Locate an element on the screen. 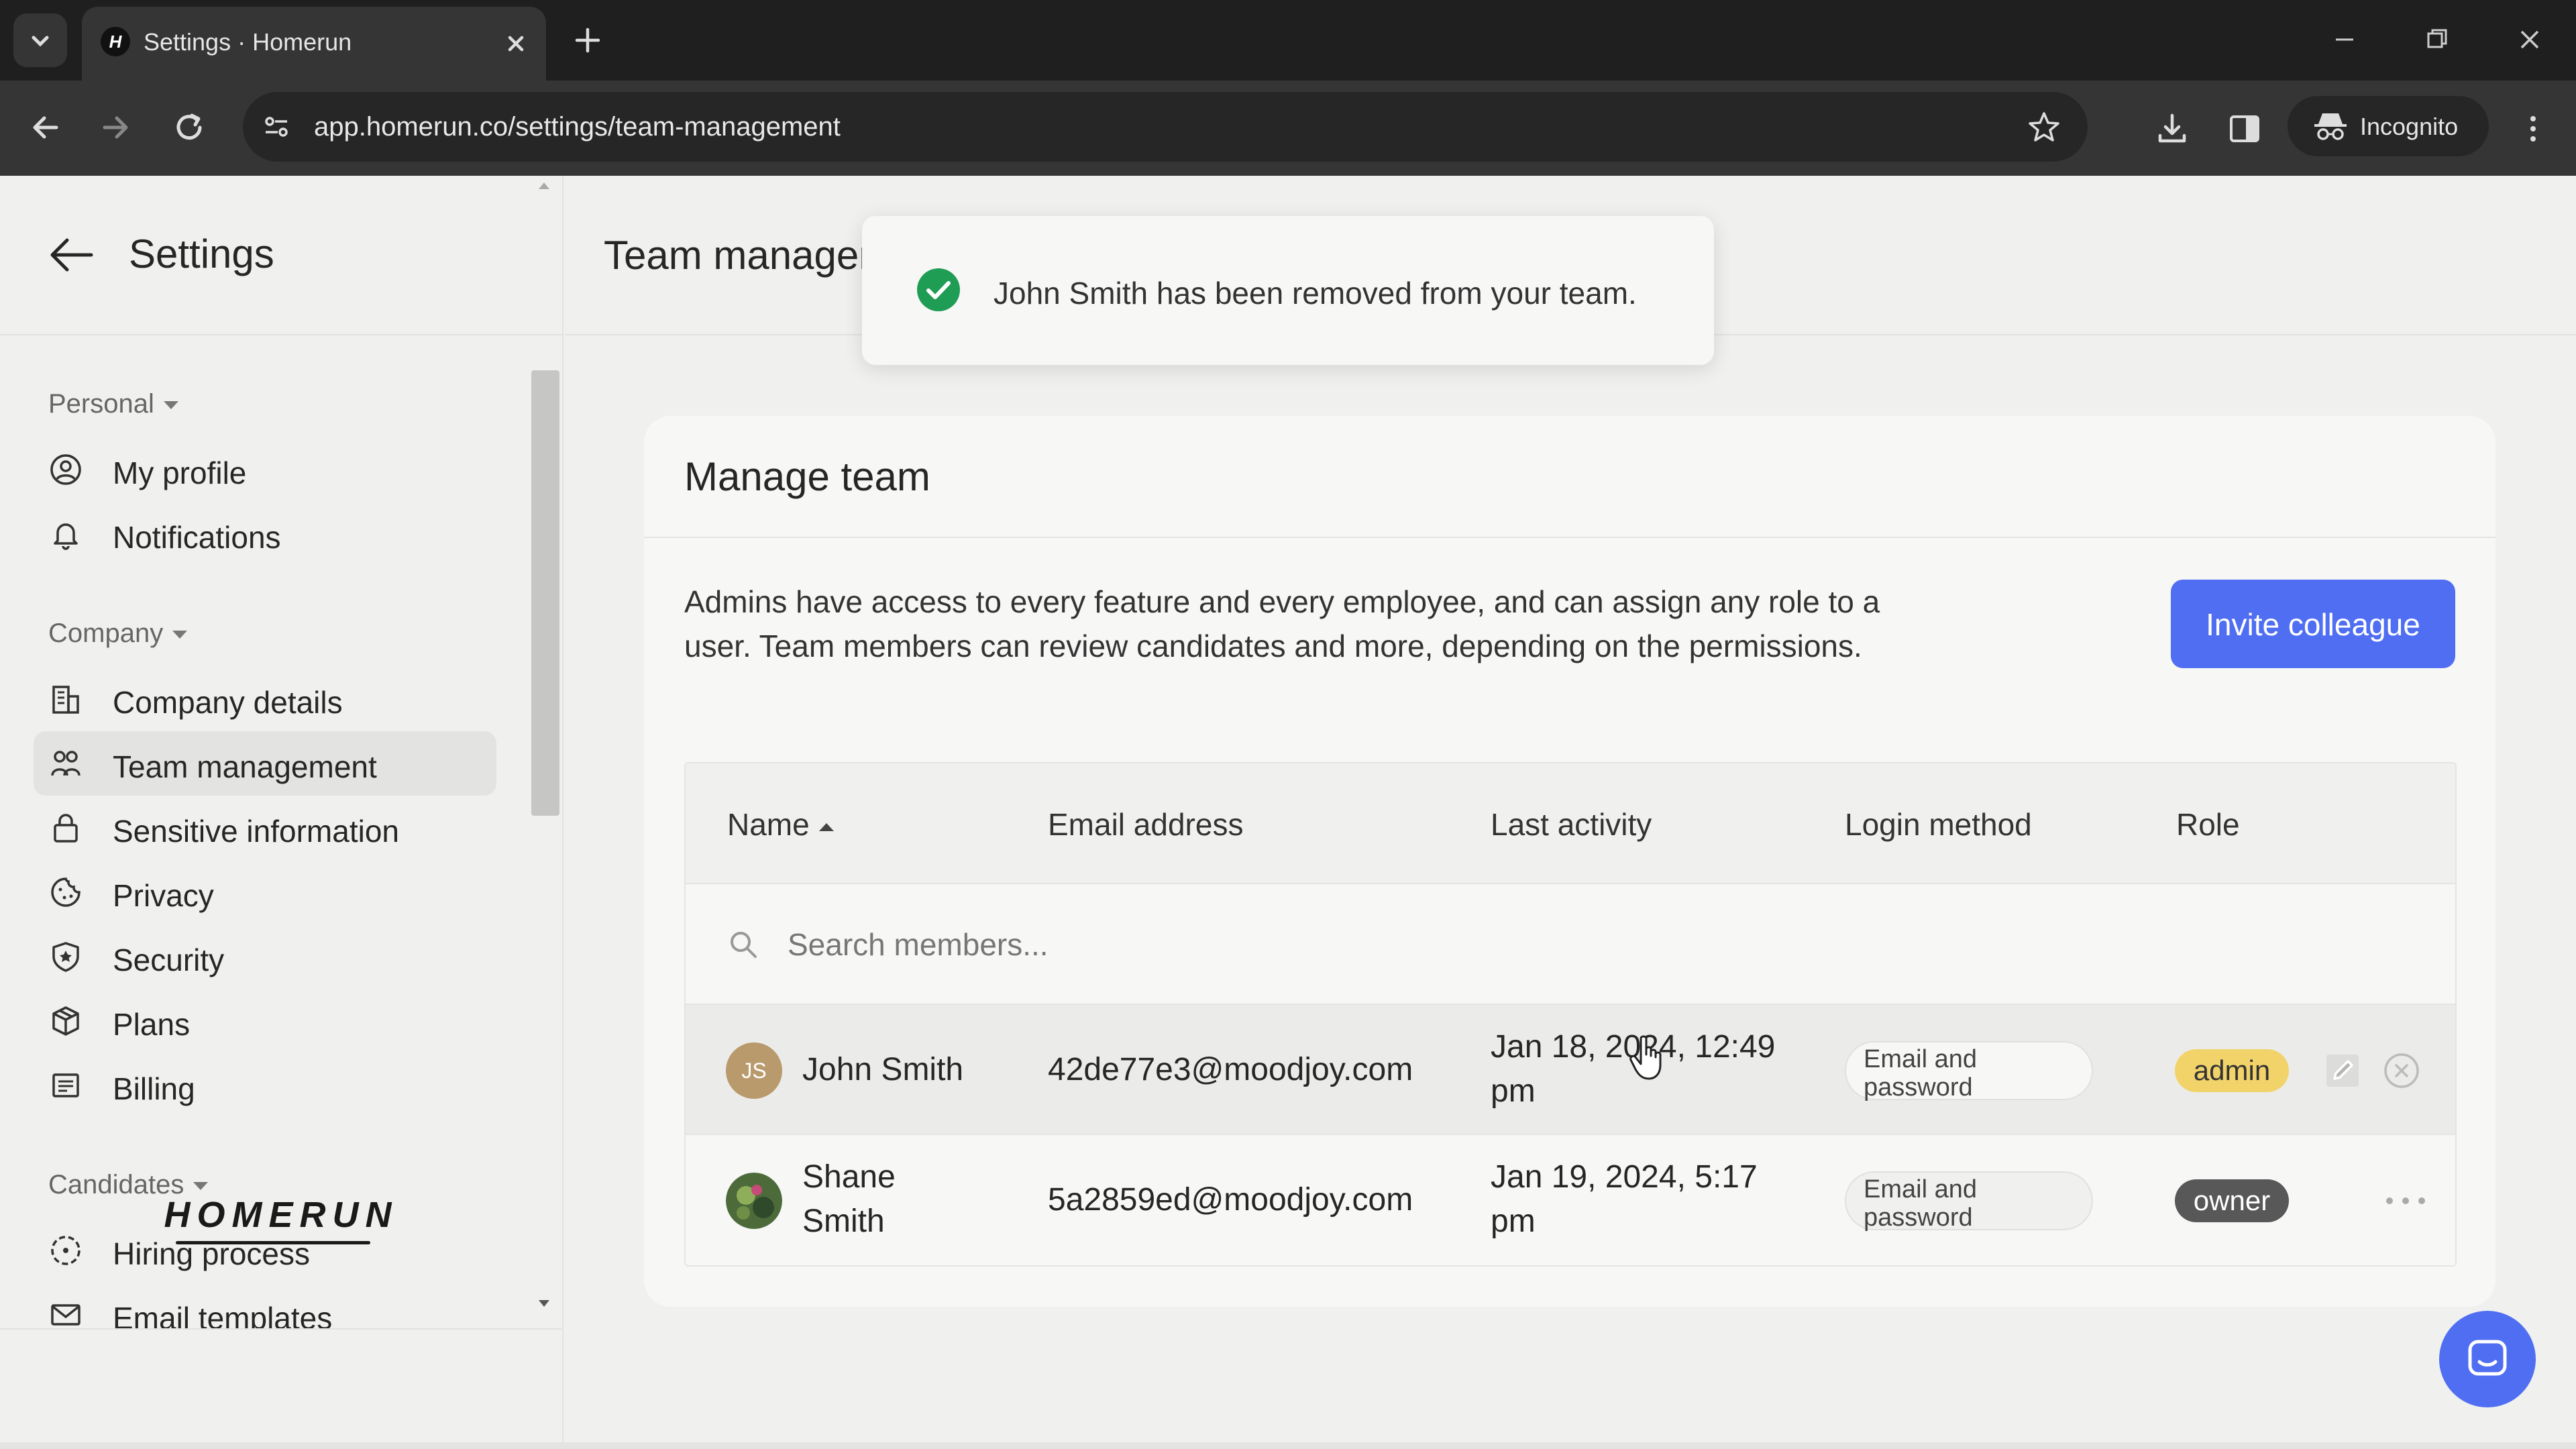 Image resolution: width=2576 pixels, height=1449 pixels. minimize-window-icon is located at coordinates (2344, 39).